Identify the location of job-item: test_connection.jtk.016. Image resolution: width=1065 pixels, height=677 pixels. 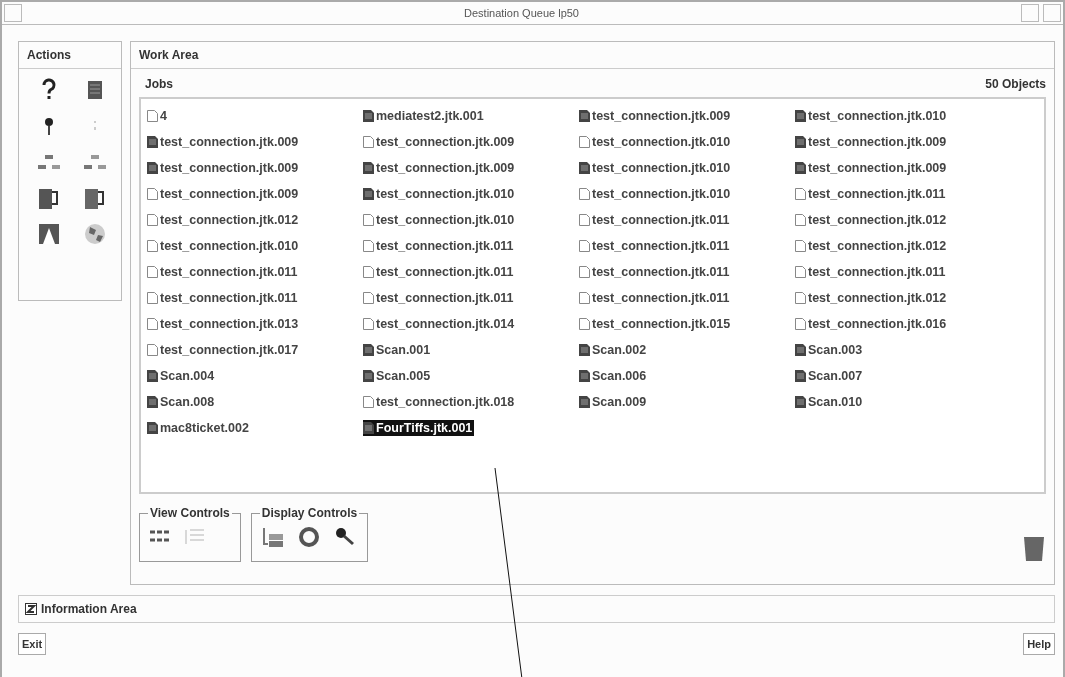
(872, 324).